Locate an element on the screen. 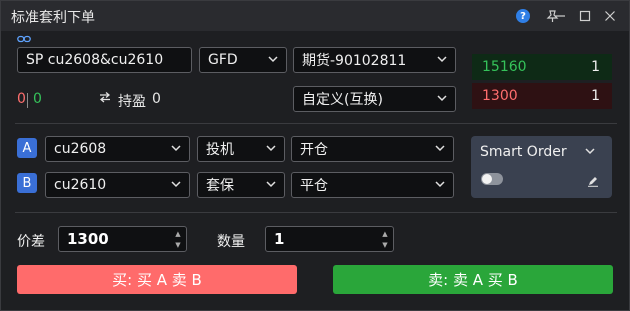 The width and height of the screenshot is (630, 311). long-position: 0 is located at coordinates (21, 99).